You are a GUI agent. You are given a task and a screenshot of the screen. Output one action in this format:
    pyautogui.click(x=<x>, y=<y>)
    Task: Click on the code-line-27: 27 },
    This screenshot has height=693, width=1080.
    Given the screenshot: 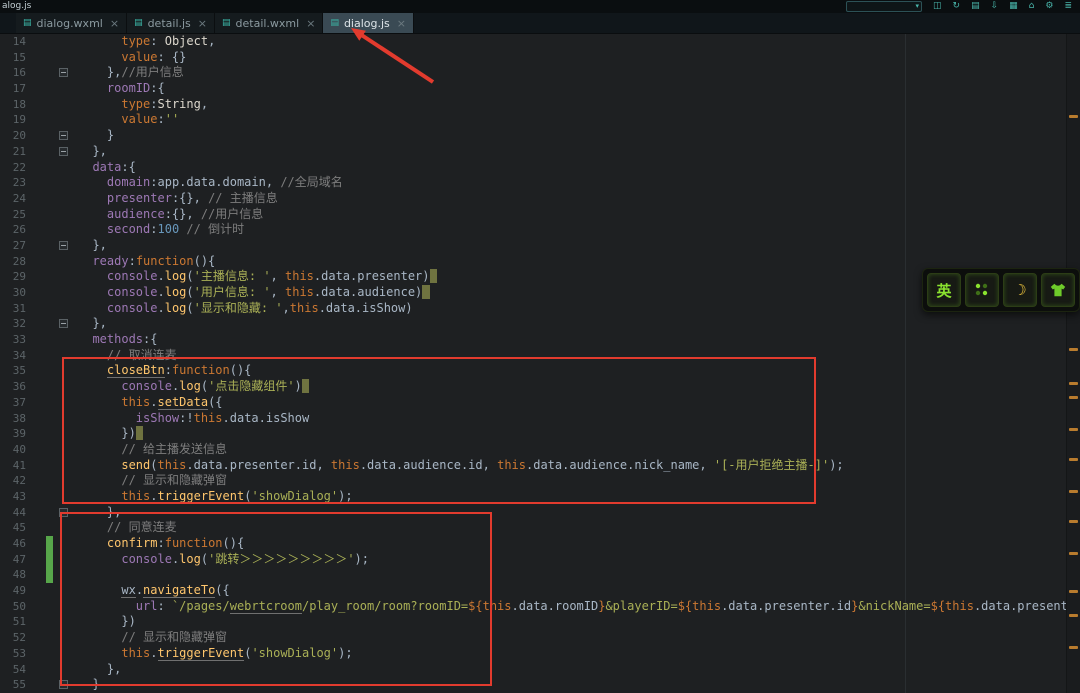 What is the action you would take?
    pyautogui.click(x=540, y=246)
    